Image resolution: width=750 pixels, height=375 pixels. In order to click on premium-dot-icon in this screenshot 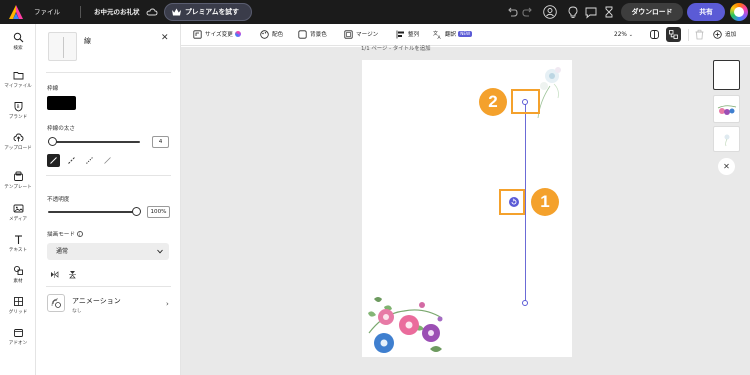, I will do `click(237, 34)`.